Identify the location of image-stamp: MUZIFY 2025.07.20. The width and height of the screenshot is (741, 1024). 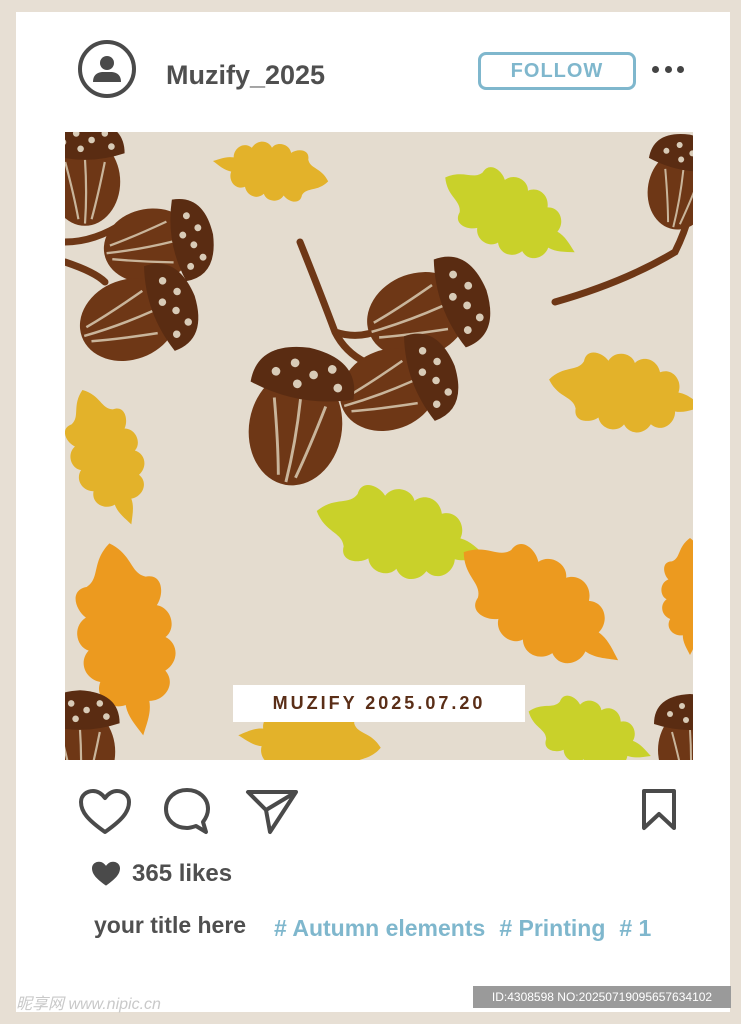
(379, 703).